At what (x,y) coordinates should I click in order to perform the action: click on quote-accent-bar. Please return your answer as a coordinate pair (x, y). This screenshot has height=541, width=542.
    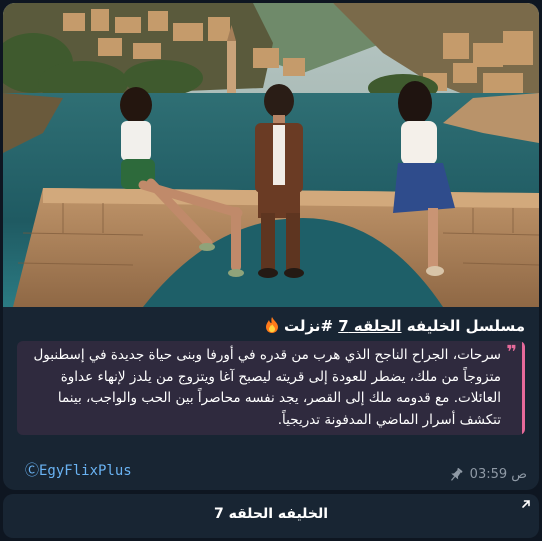
    Looking at the image, I should click on (523, 388).